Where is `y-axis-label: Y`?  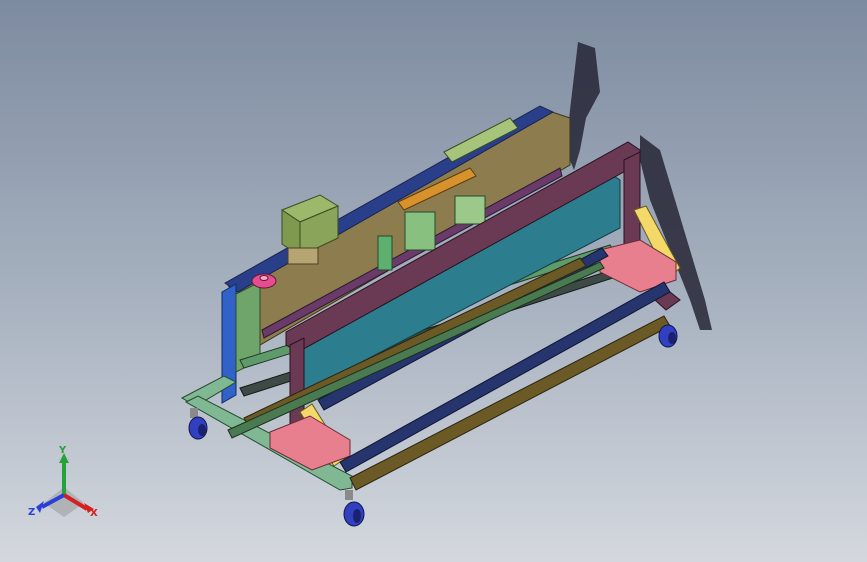
y-axis-label: Y is located at coordinates (62, 450).